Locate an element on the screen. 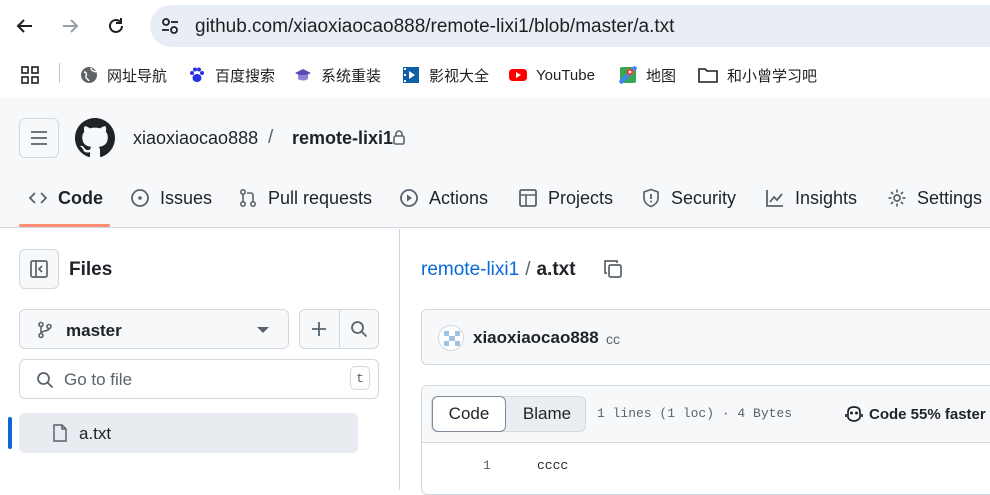  back-button is located at coordinates (25, 26).